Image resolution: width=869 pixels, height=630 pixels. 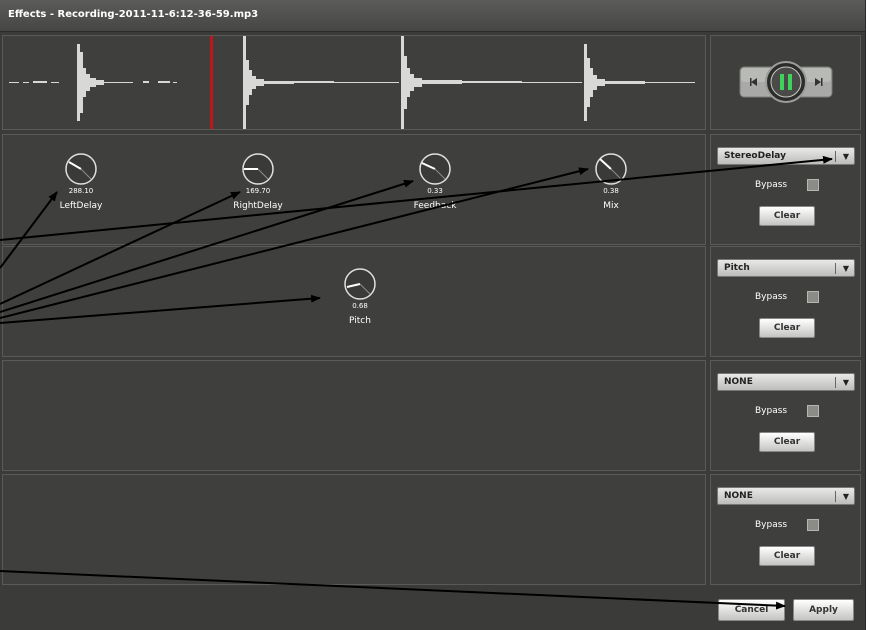 I want to click on knob-mix: 0.38 Mix, so click(x=611, y=181).